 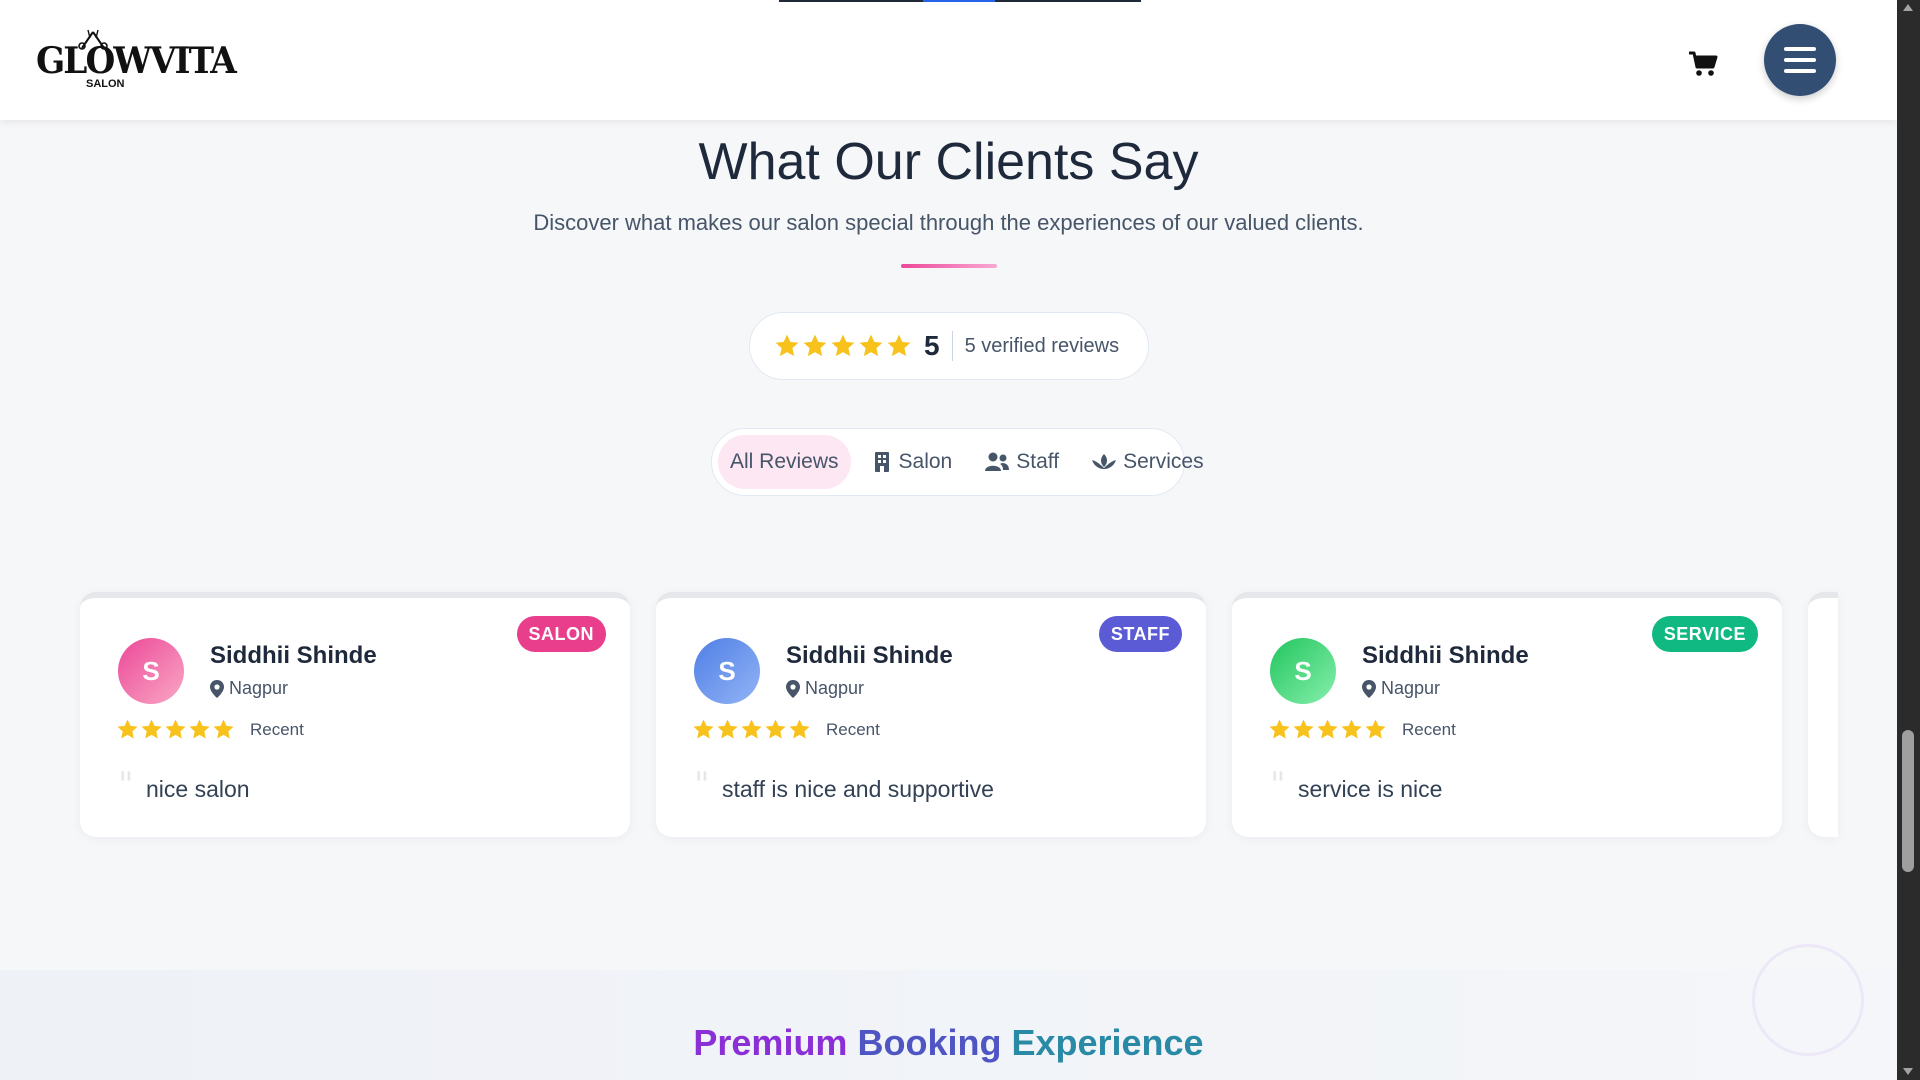 I want to click on logo-wordmark: GLOWVITA, so click(x=136, y=61).